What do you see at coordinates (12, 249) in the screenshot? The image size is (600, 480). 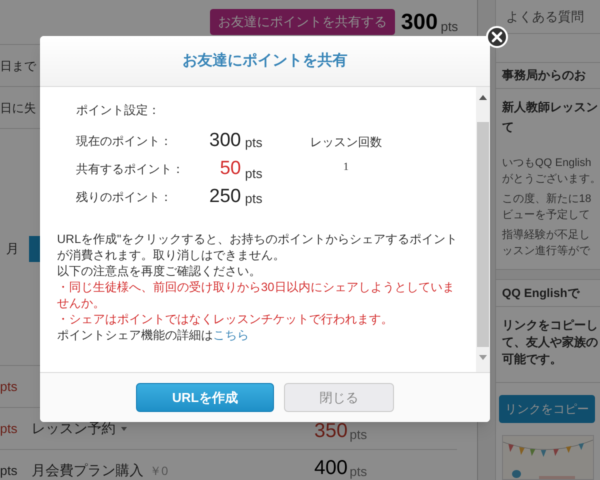 I see `month-label: 月` at bounding box center [12, 249].